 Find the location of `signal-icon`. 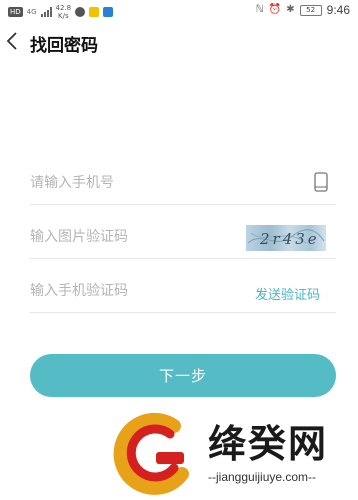

signal-icon is located at coordinates (46, 12).